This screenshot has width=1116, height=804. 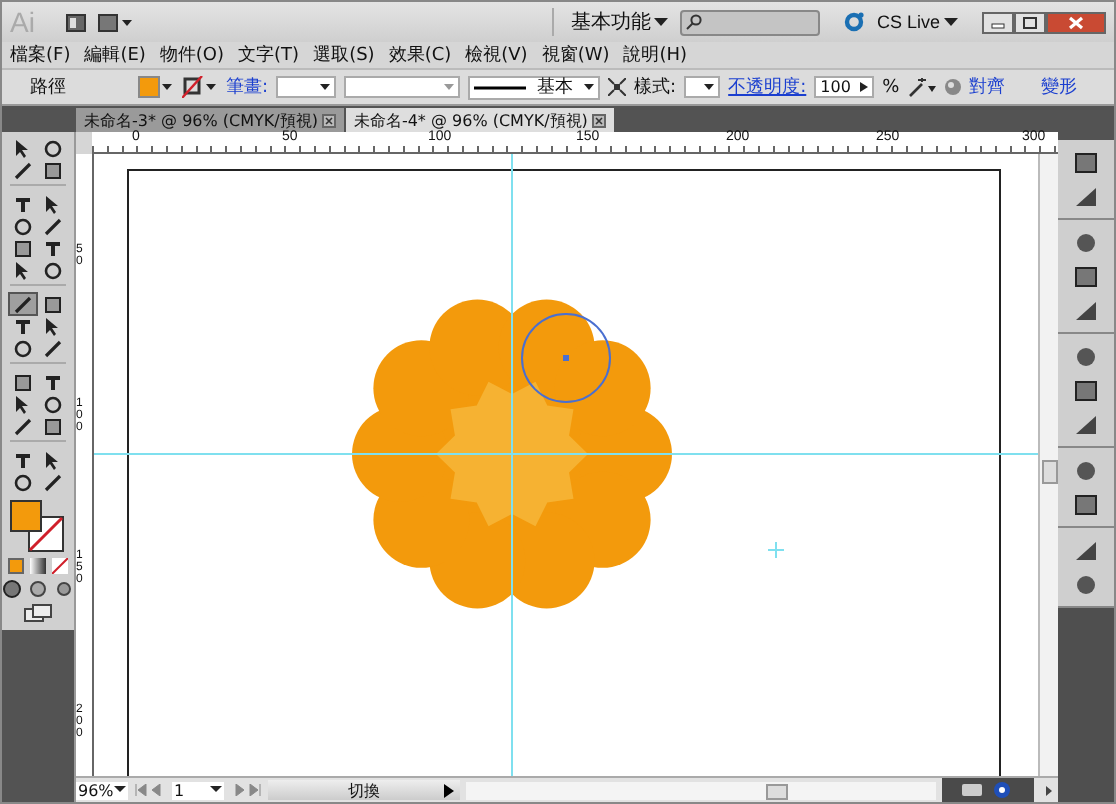 What do you see at coordinates (767, 87) in the screenshot?
I see `opacity-link: 不透明度:` at bounding box center [767, 87].